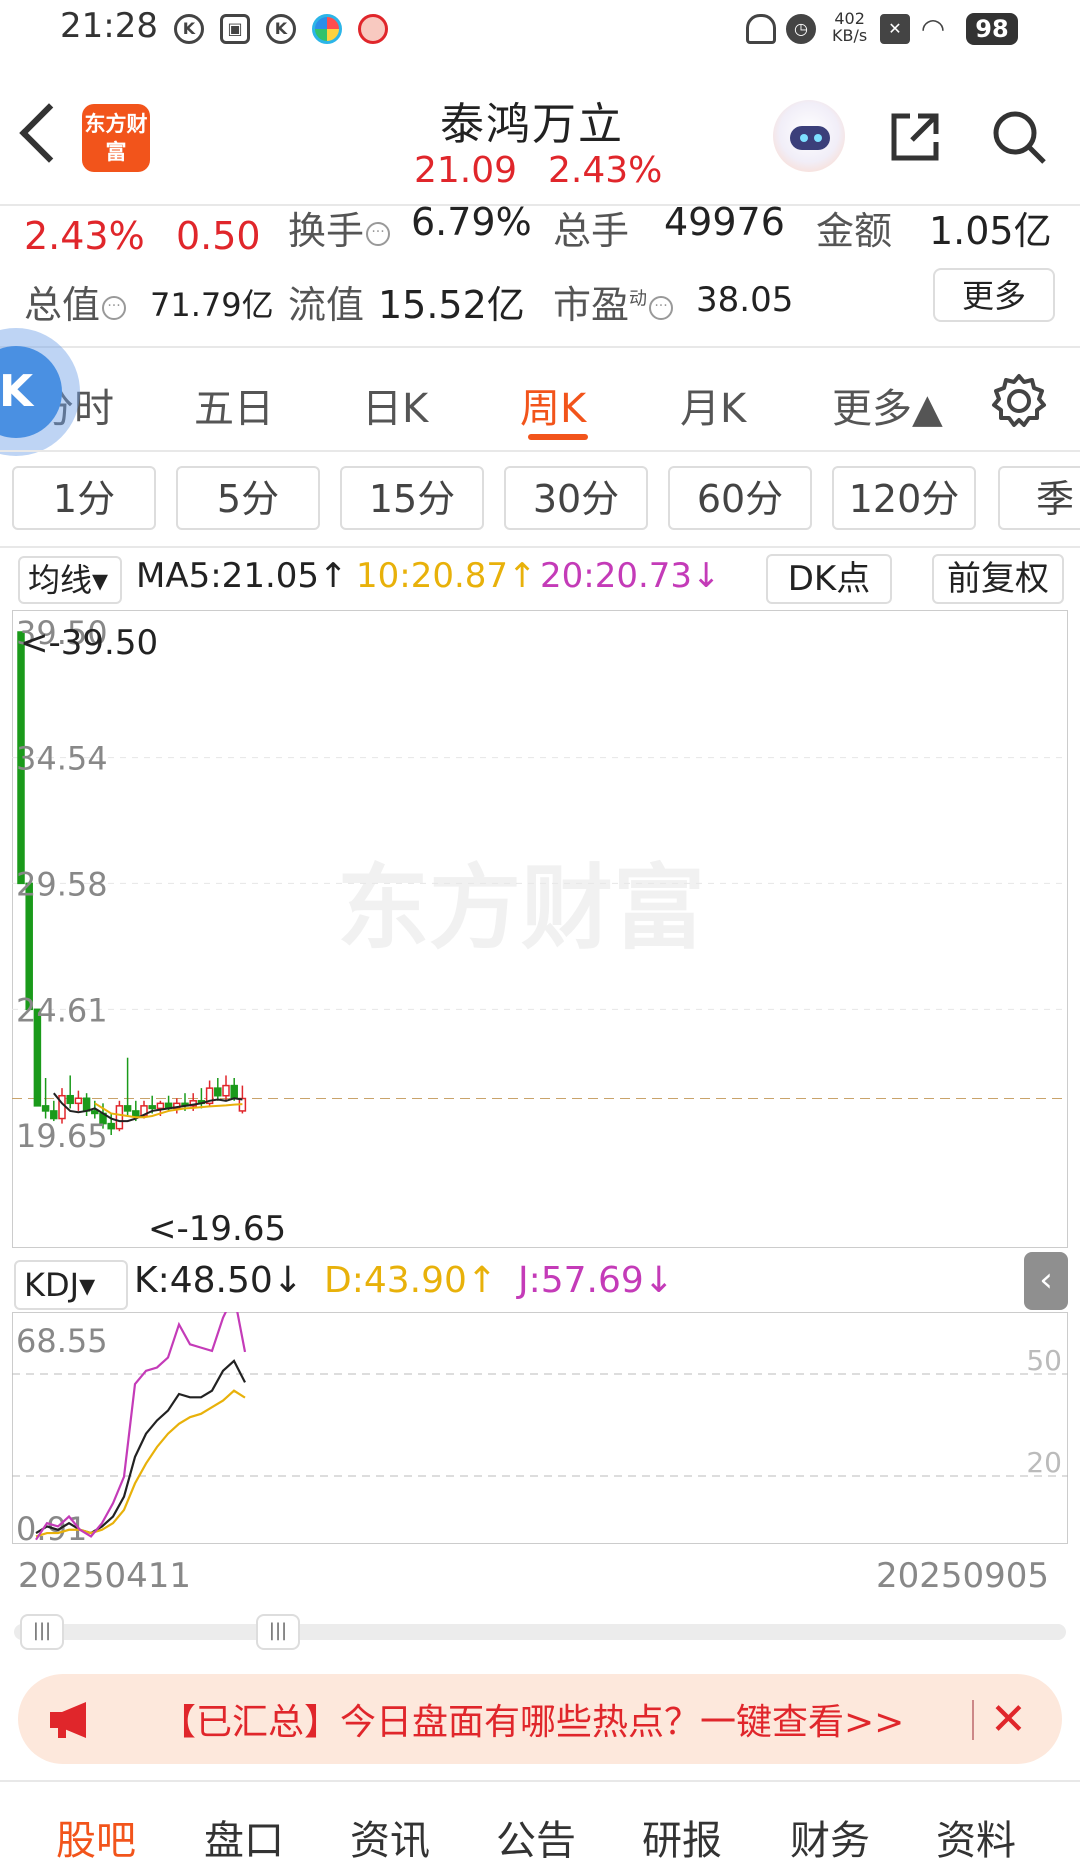 The height and width of the screenshot is (1866, 1080). Describe the element at coordinates (810, 138) in the screenshot. I see `robot-face` at that location.